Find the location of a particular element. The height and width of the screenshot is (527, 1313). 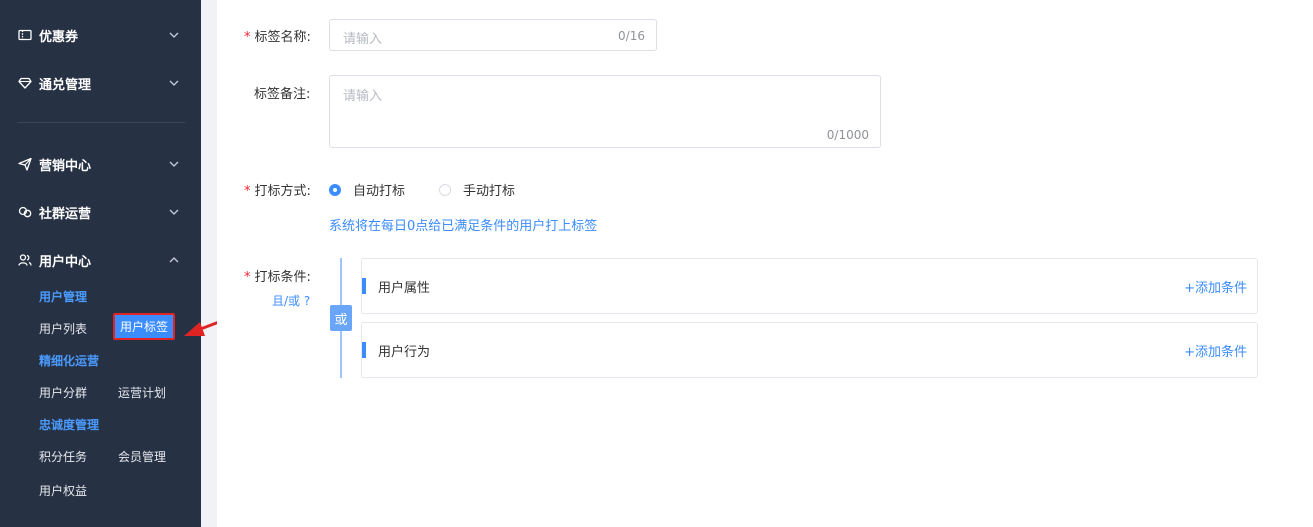

menu-label: 通兑管理 is located at coordinates (65, 85).